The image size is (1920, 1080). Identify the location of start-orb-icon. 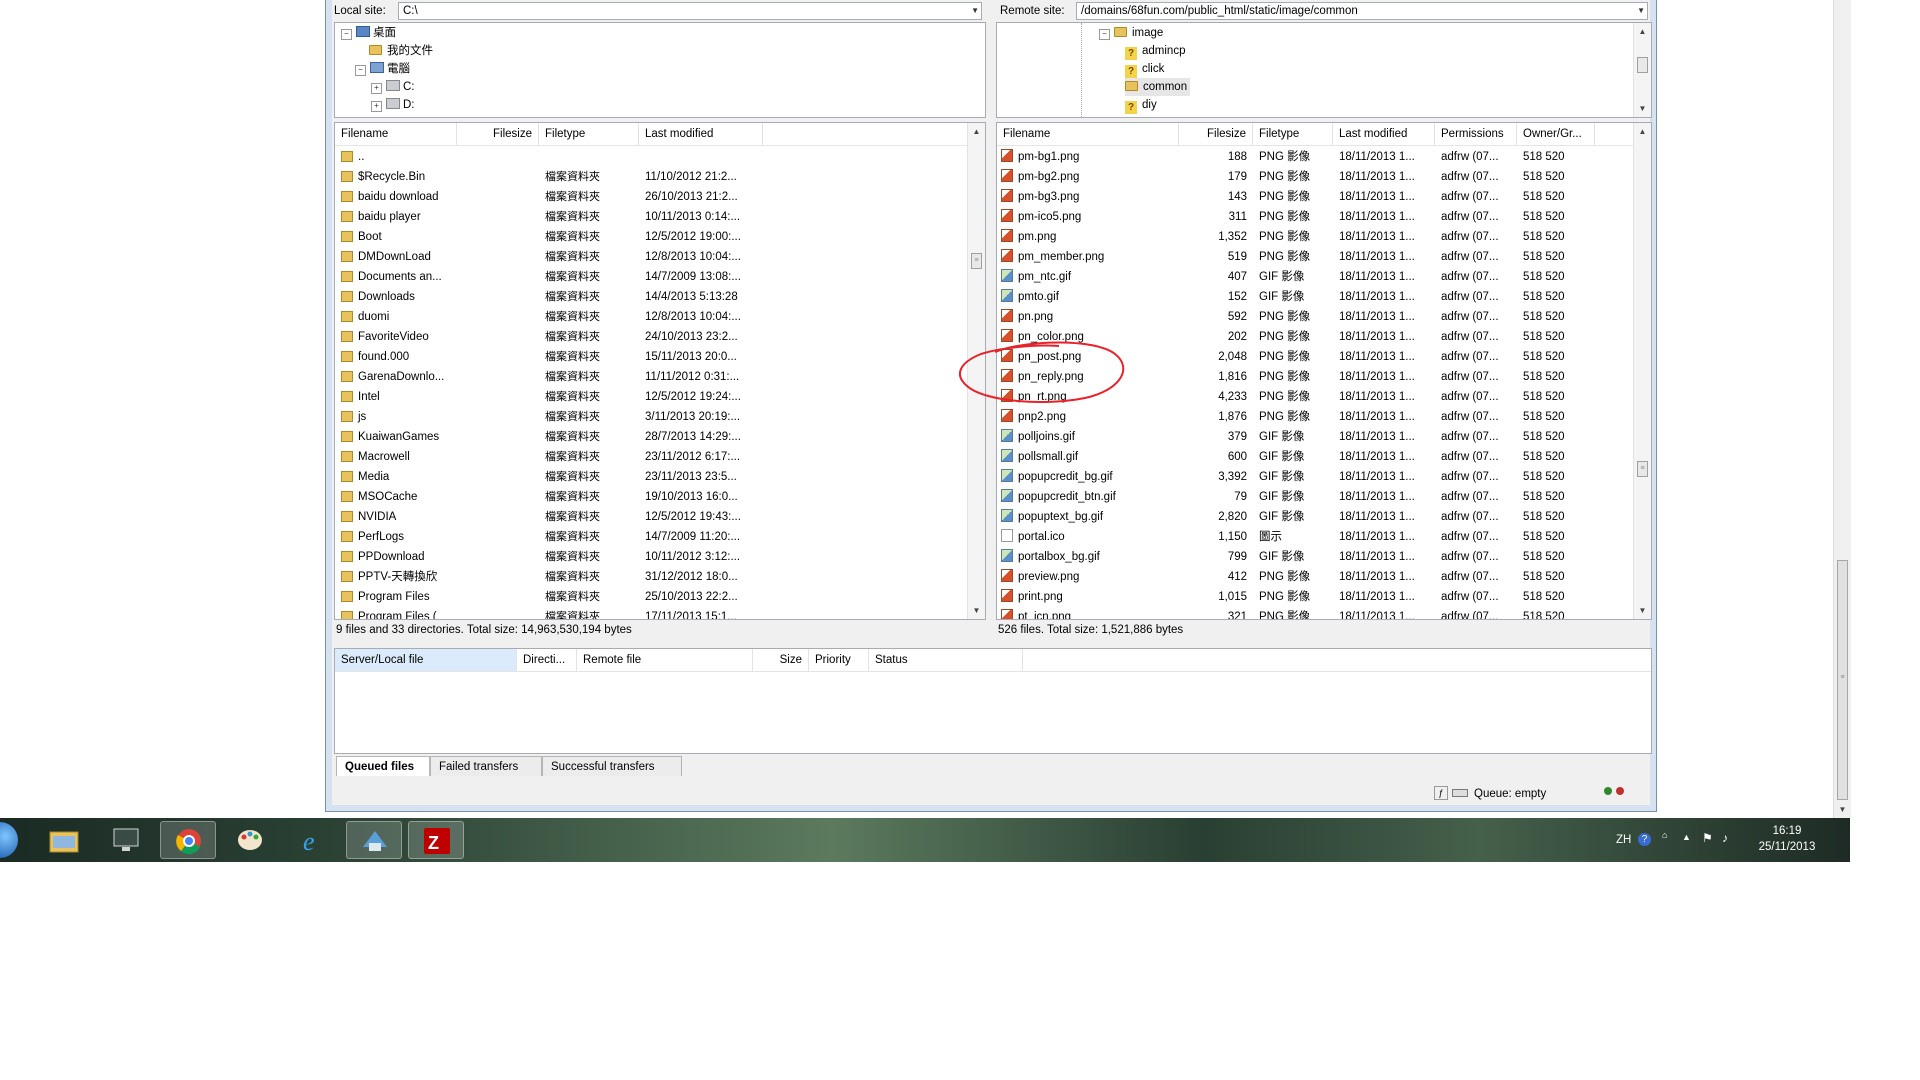
(9, 840).